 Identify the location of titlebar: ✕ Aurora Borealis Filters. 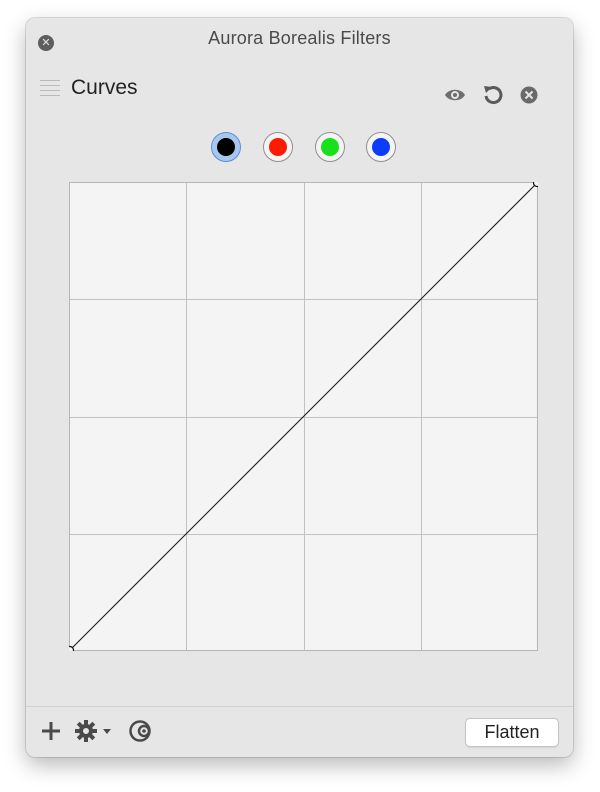
(299, 40).